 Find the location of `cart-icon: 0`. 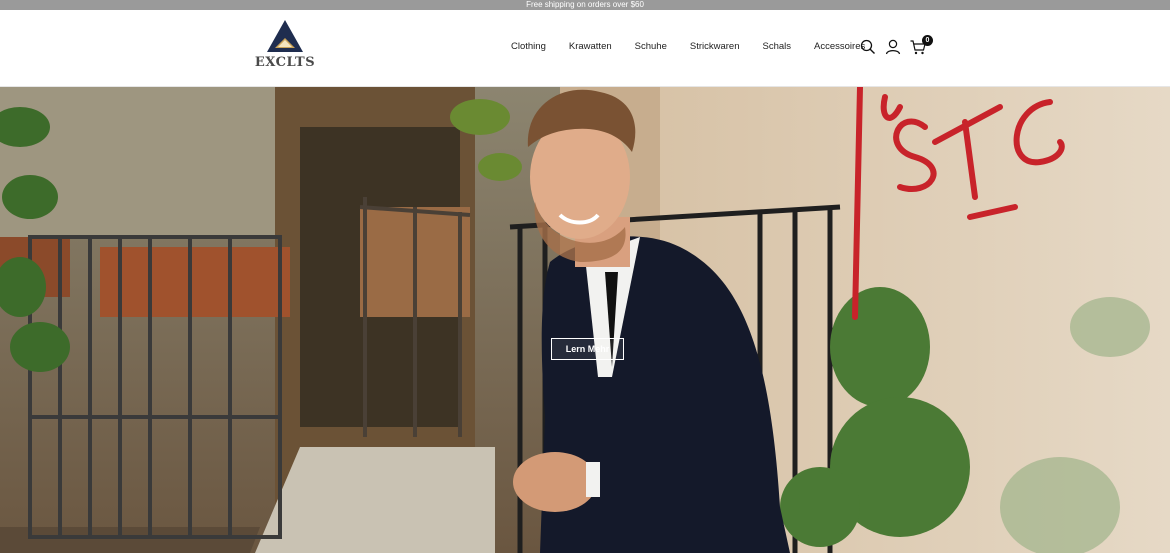

cart-icon: 0 is located at coordinates (921, 45).